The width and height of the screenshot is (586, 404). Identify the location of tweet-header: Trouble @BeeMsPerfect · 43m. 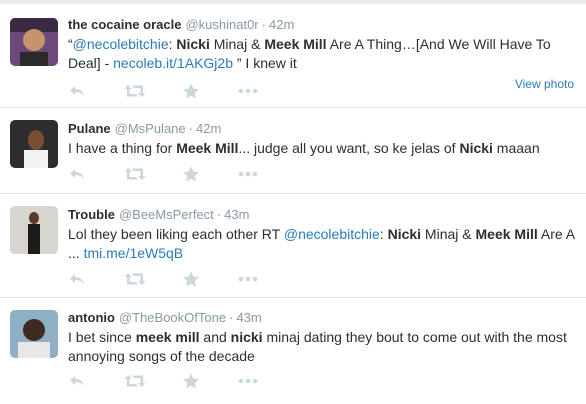
(323, 214).